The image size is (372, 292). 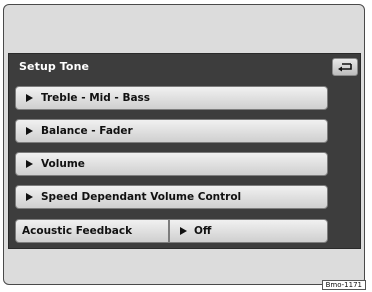 I want to click on back-button, so click(x=345, y=67).